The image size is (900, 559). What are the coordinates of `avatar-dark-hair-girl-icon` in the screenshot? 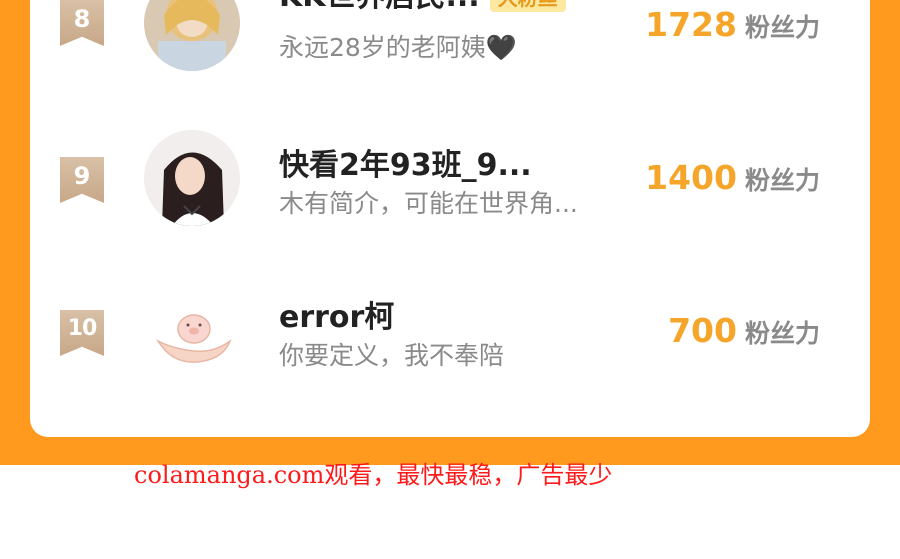 It's located at (192, 178).